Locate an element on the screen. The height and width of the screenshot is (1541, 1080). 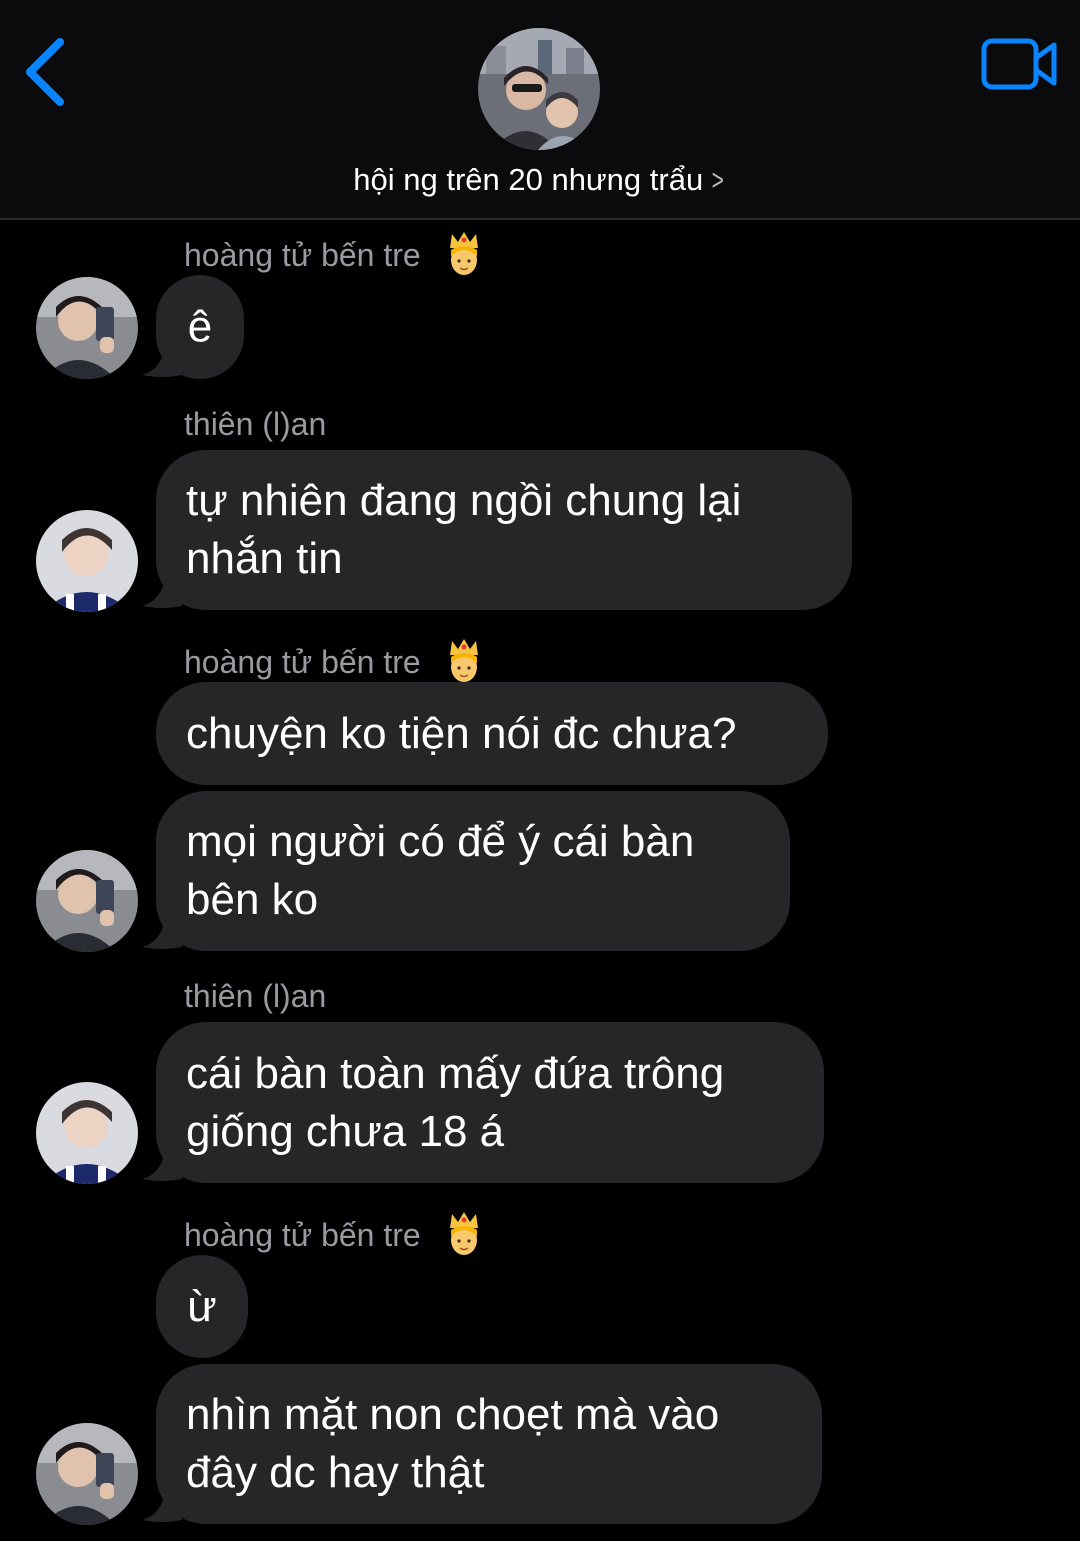
chevron-left-icon is located at coordinates (45, 72).